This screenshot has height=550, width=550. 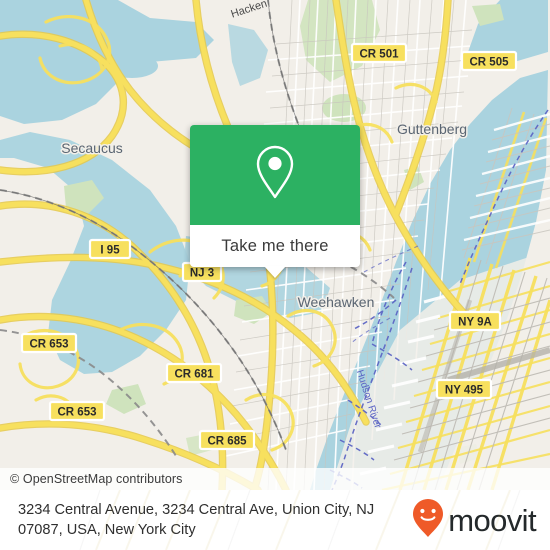 I want to click on route-shield-cr-685: CR 685, so click(x=227, y=440).